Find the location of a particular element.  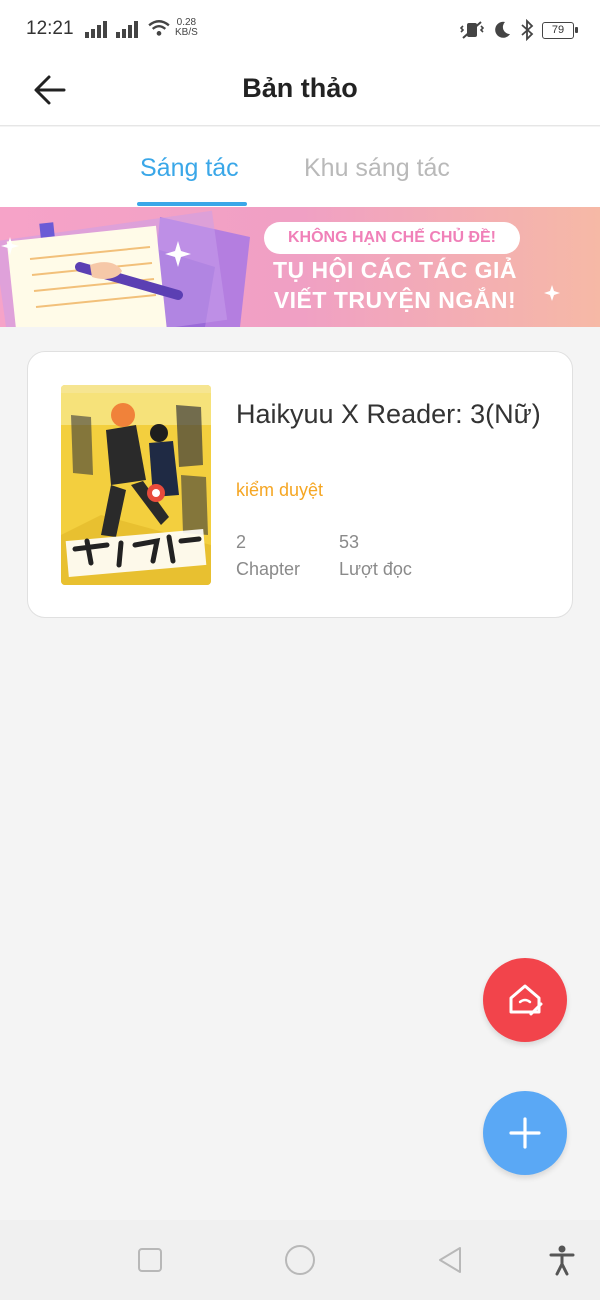

recent-apps-icon is located at coordinates (150, 1260).